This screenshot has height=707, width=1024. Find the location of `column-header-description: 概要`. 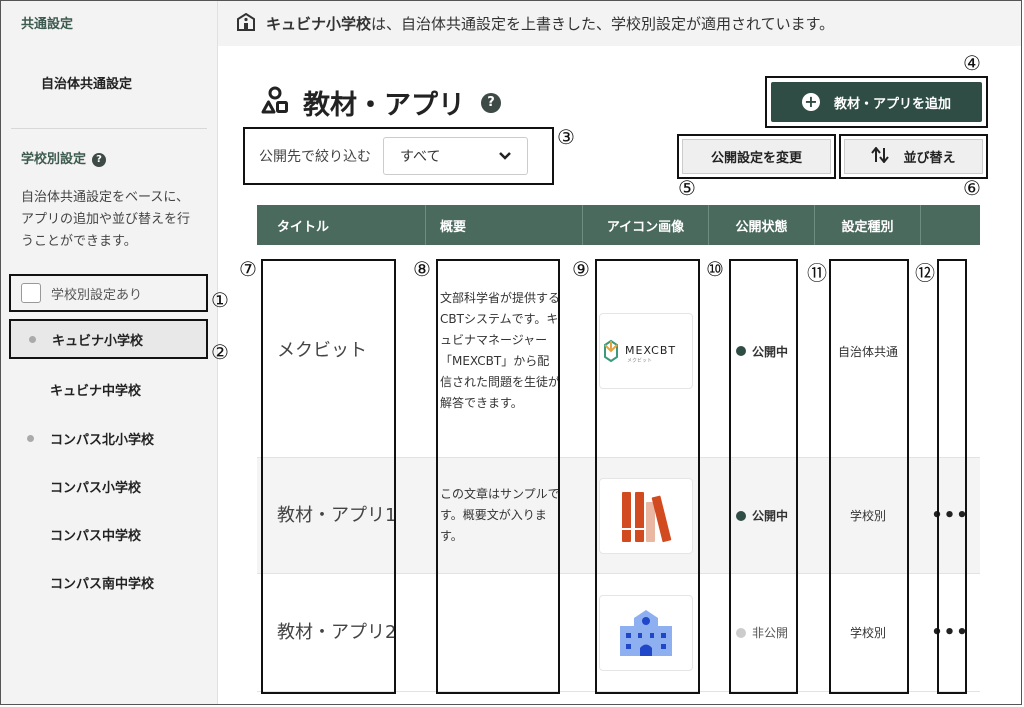

column-header-description: 概要 is located at coordinates (504, 225).